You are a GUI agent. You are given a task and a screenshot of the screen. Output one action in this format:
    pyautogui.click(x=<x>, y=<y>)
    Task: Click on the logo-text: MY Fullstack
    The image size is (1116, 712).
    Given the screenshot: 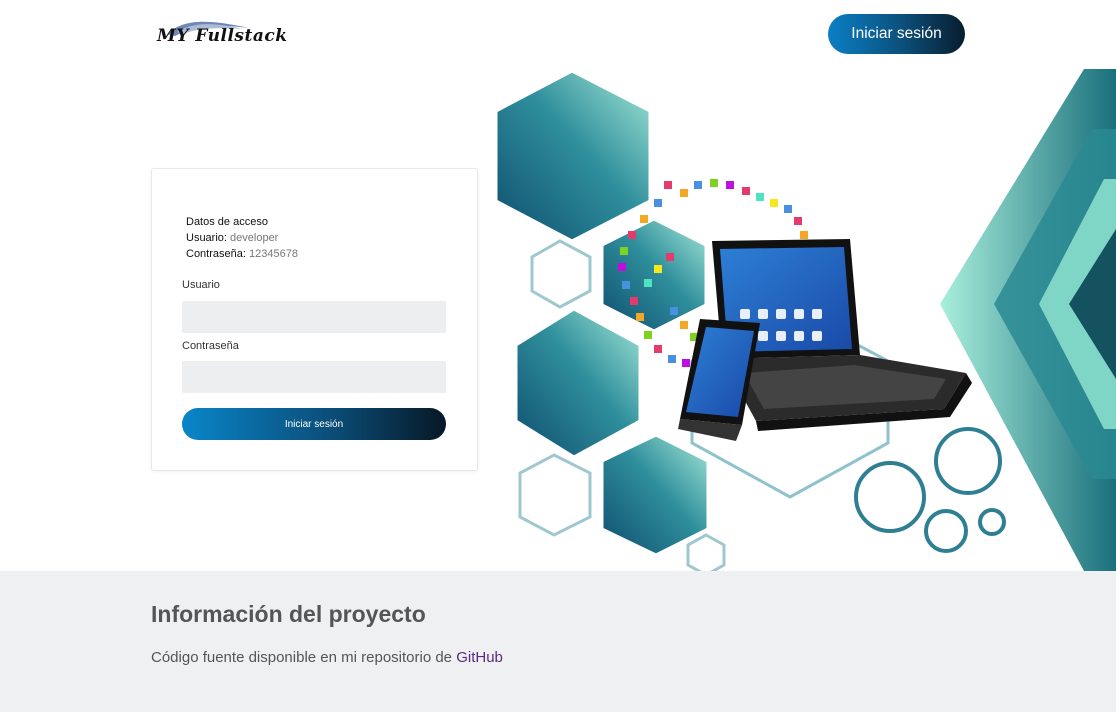 What is the action you would take?
    pyautogui.click(x=222, y=36)
    